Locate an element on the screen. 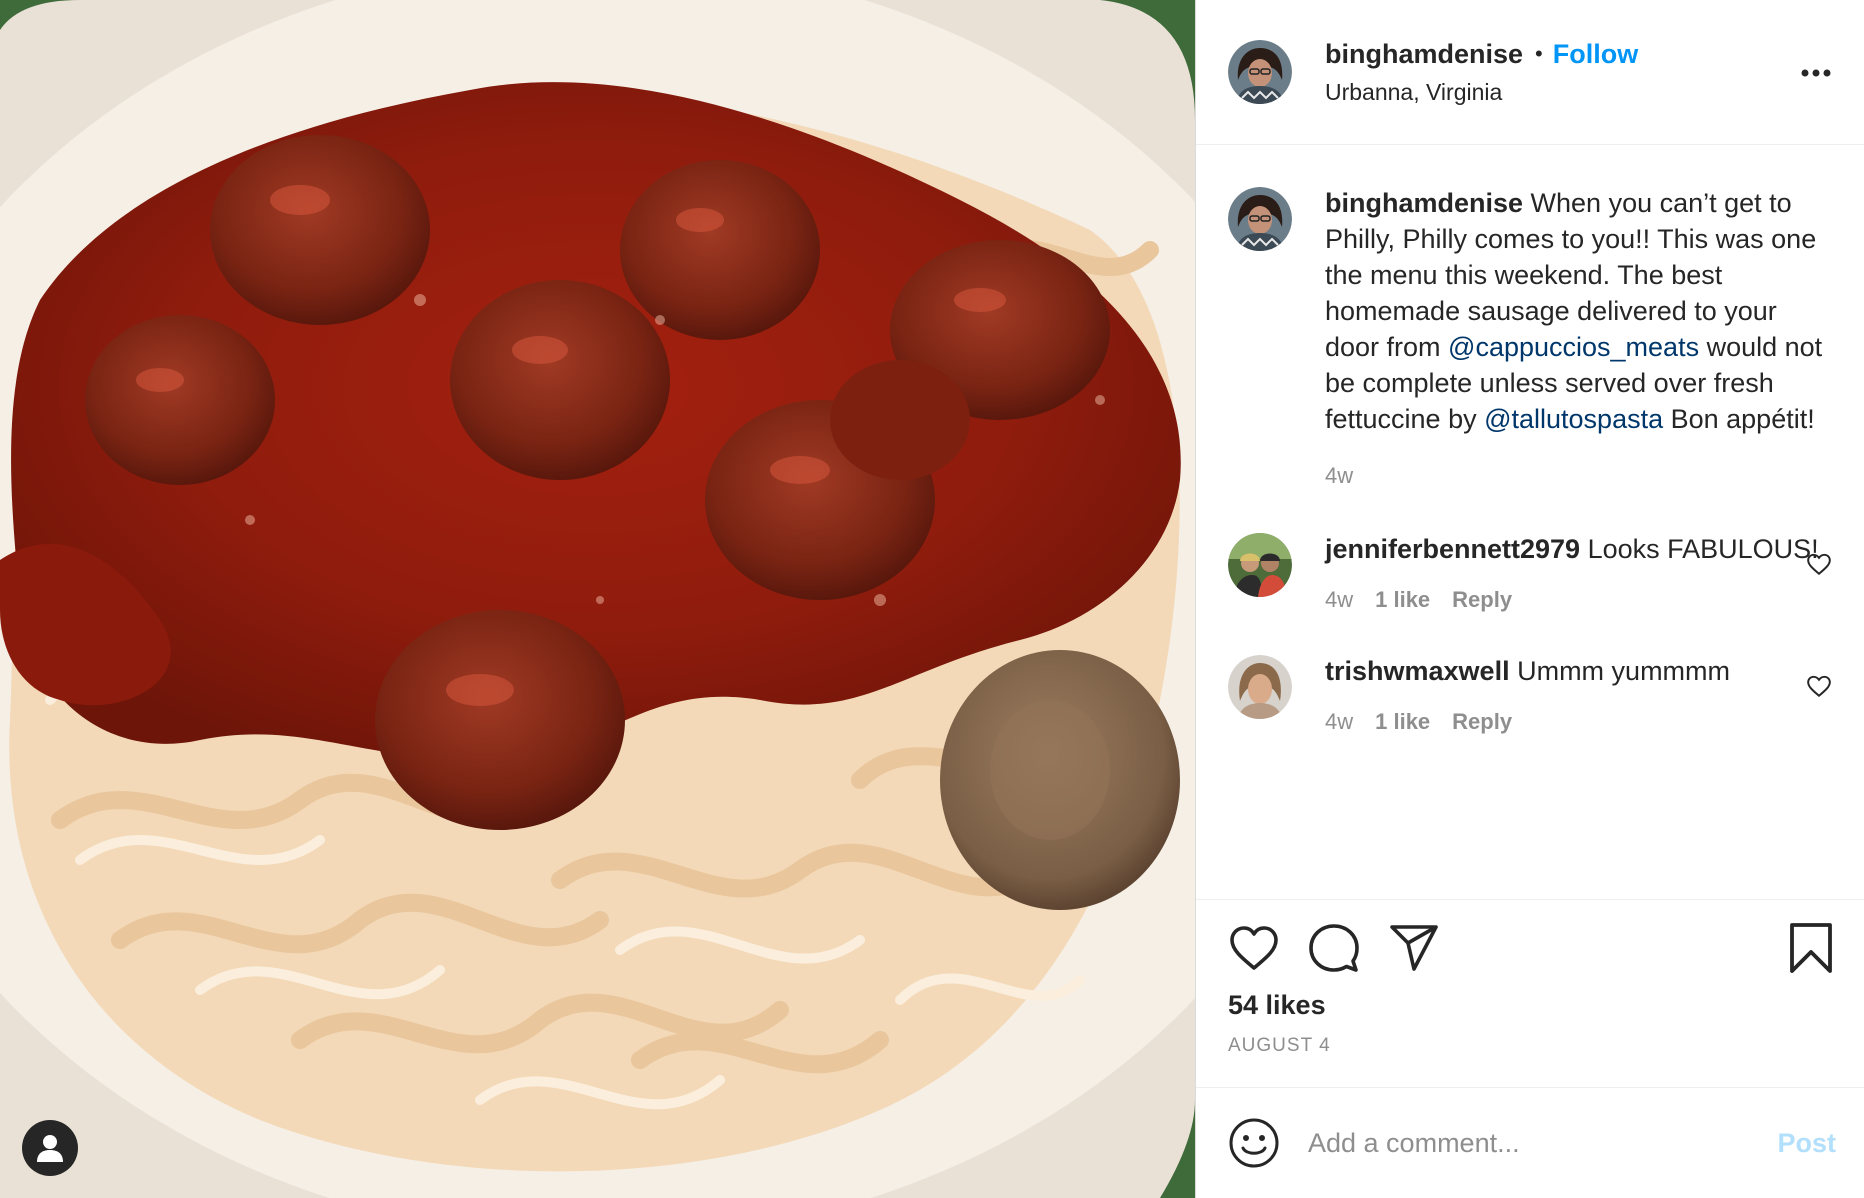 The width and height of the screenshot is (1864, 1198). comment-text: jenniferbennett2979 Looks FABULOUS! is located at coordinates (1580, 549).